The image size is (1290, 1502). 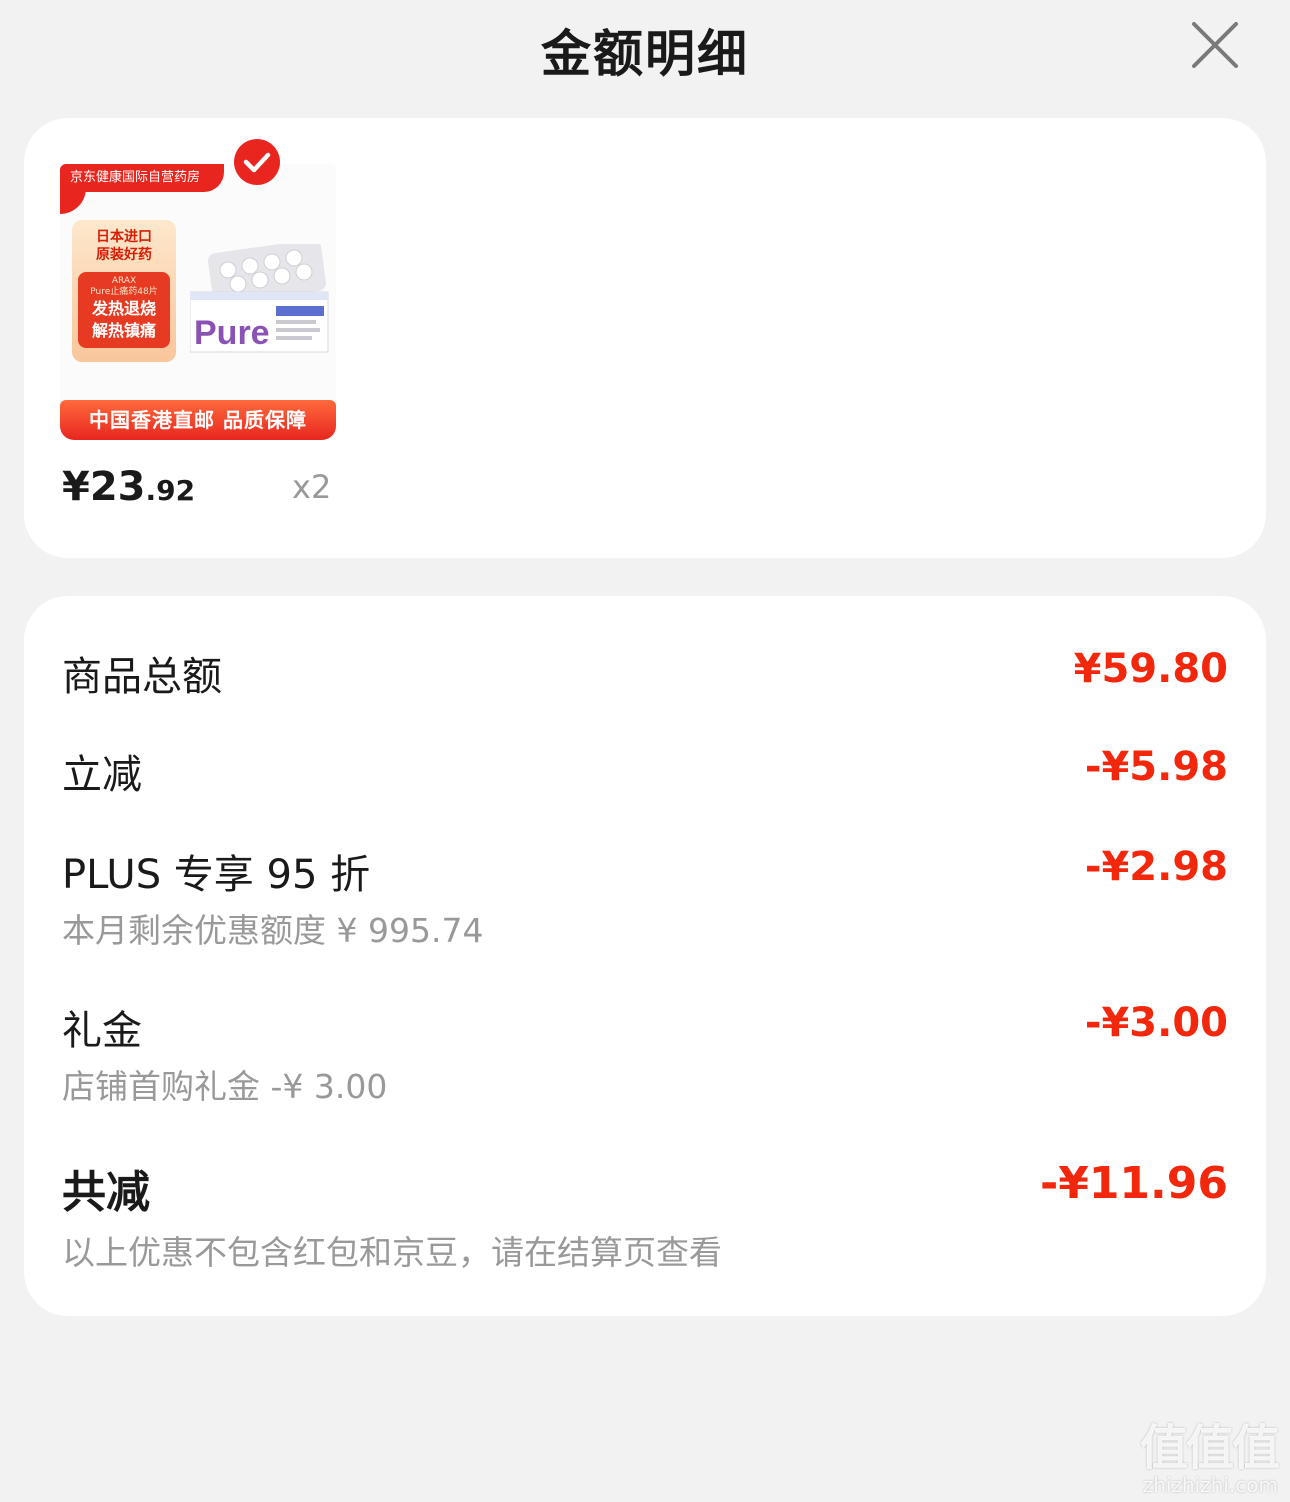 I want to click on badge-line1: 日本进口, so click(x=124, y=237).